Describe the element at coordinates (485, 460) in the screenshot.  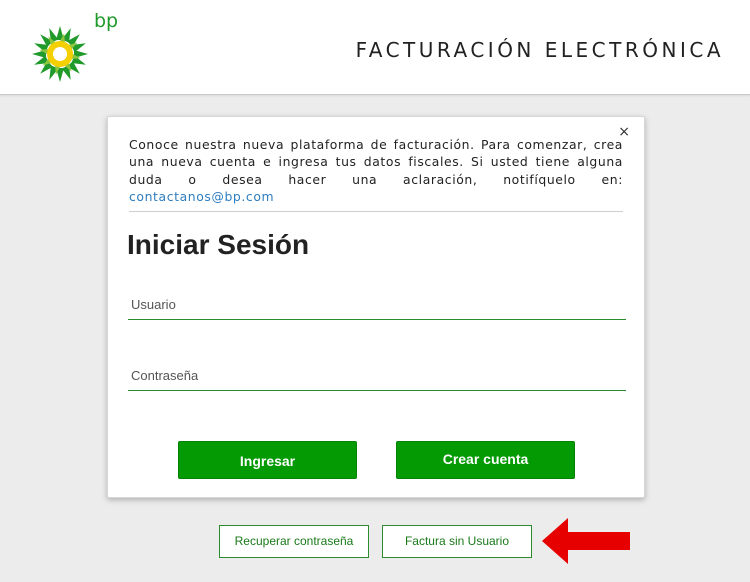
I see `create-account-button: Crear cuenta` at that location.